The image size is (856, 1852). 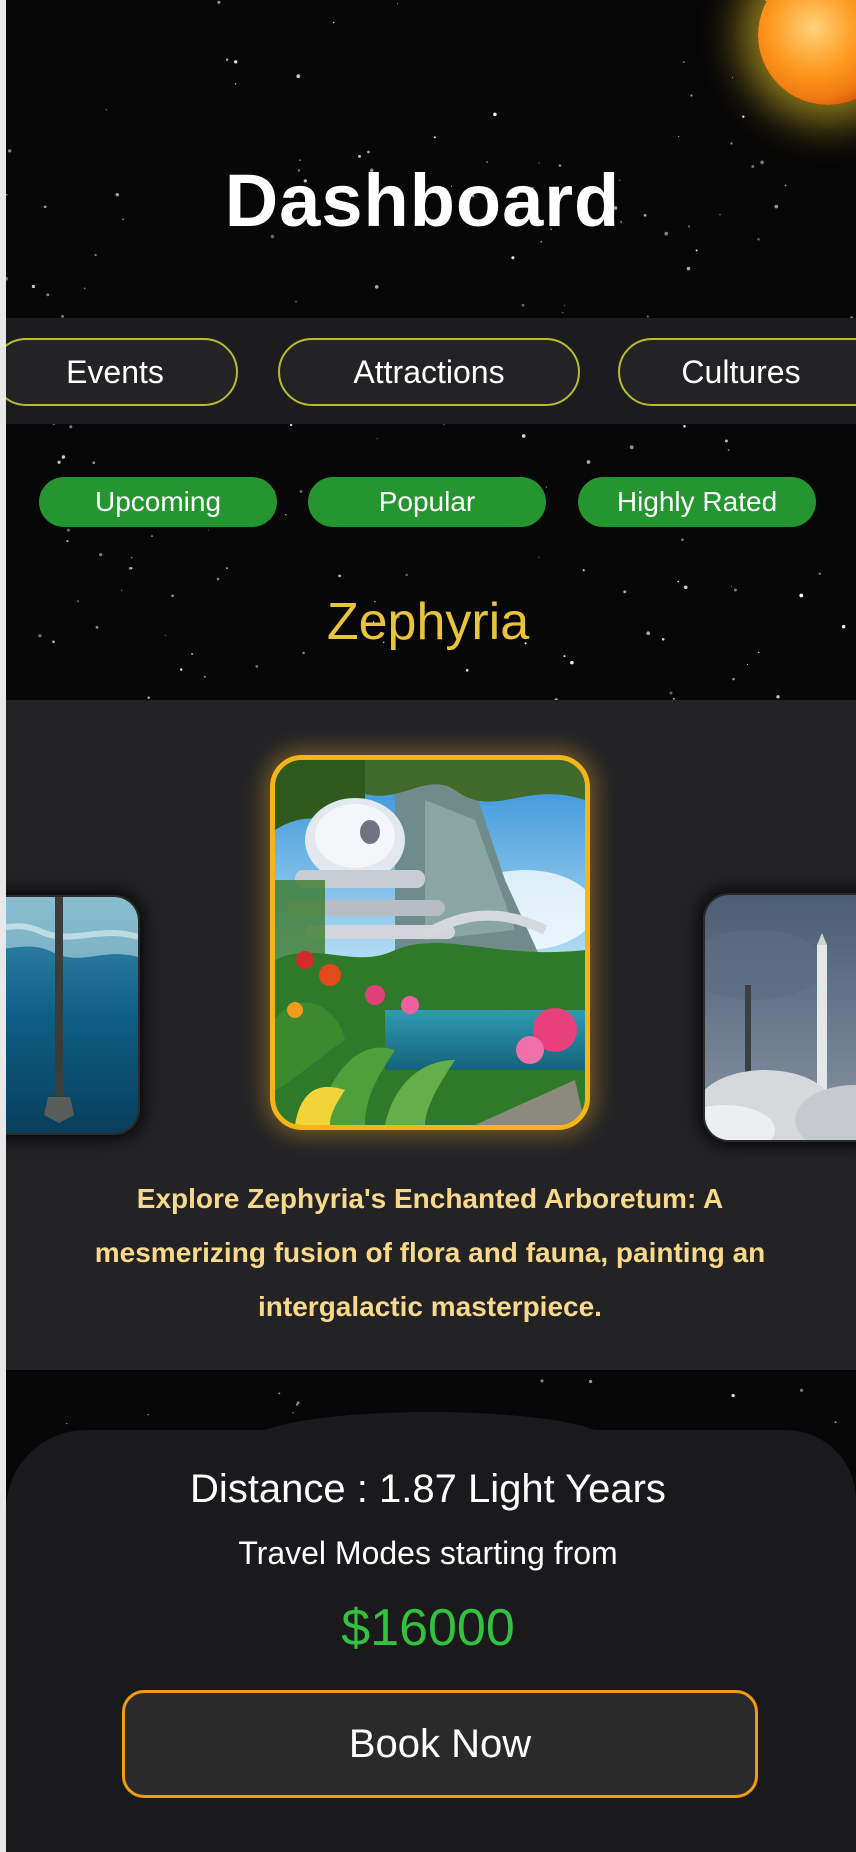 I want to click on carousel-card-ocean-pier, so click(x=70, y=1015).